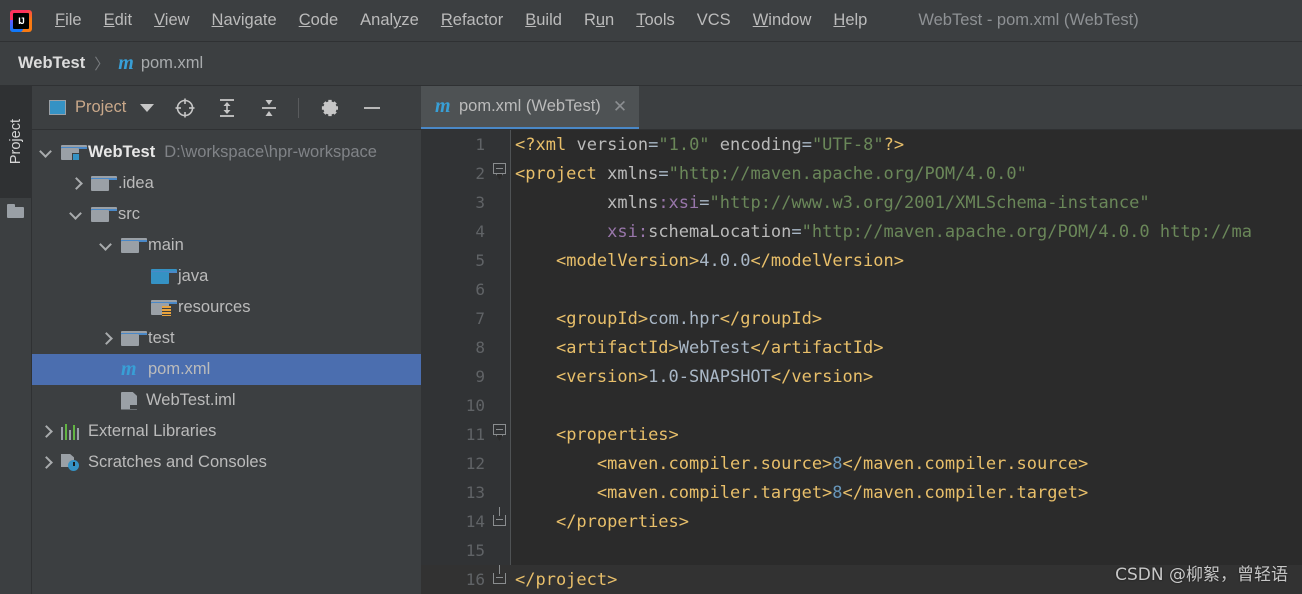  Describe the element at coordinates (475, 405) in the screenshot. I see `line-number: 10` at that location.